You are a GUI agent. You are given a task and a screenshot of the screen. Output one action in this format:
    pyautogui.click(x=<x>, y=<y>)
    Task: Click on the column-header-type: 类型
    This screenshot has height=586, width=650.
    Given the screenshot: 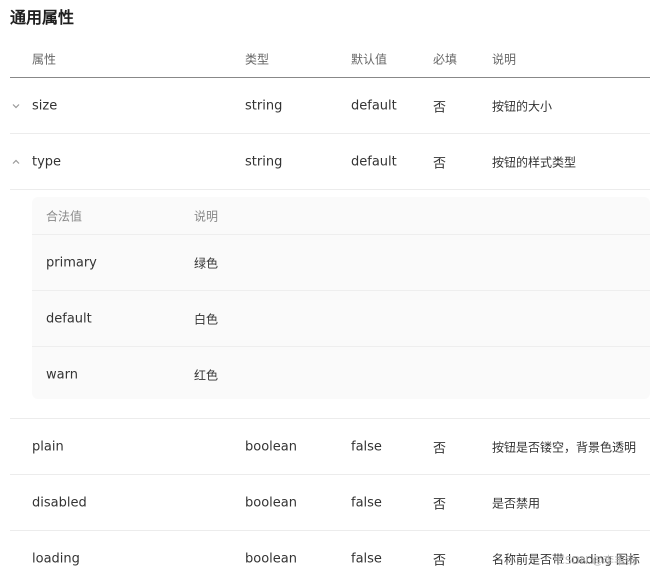 What is the action you would take?
    pyautogui.click(x=257, y=59)
    